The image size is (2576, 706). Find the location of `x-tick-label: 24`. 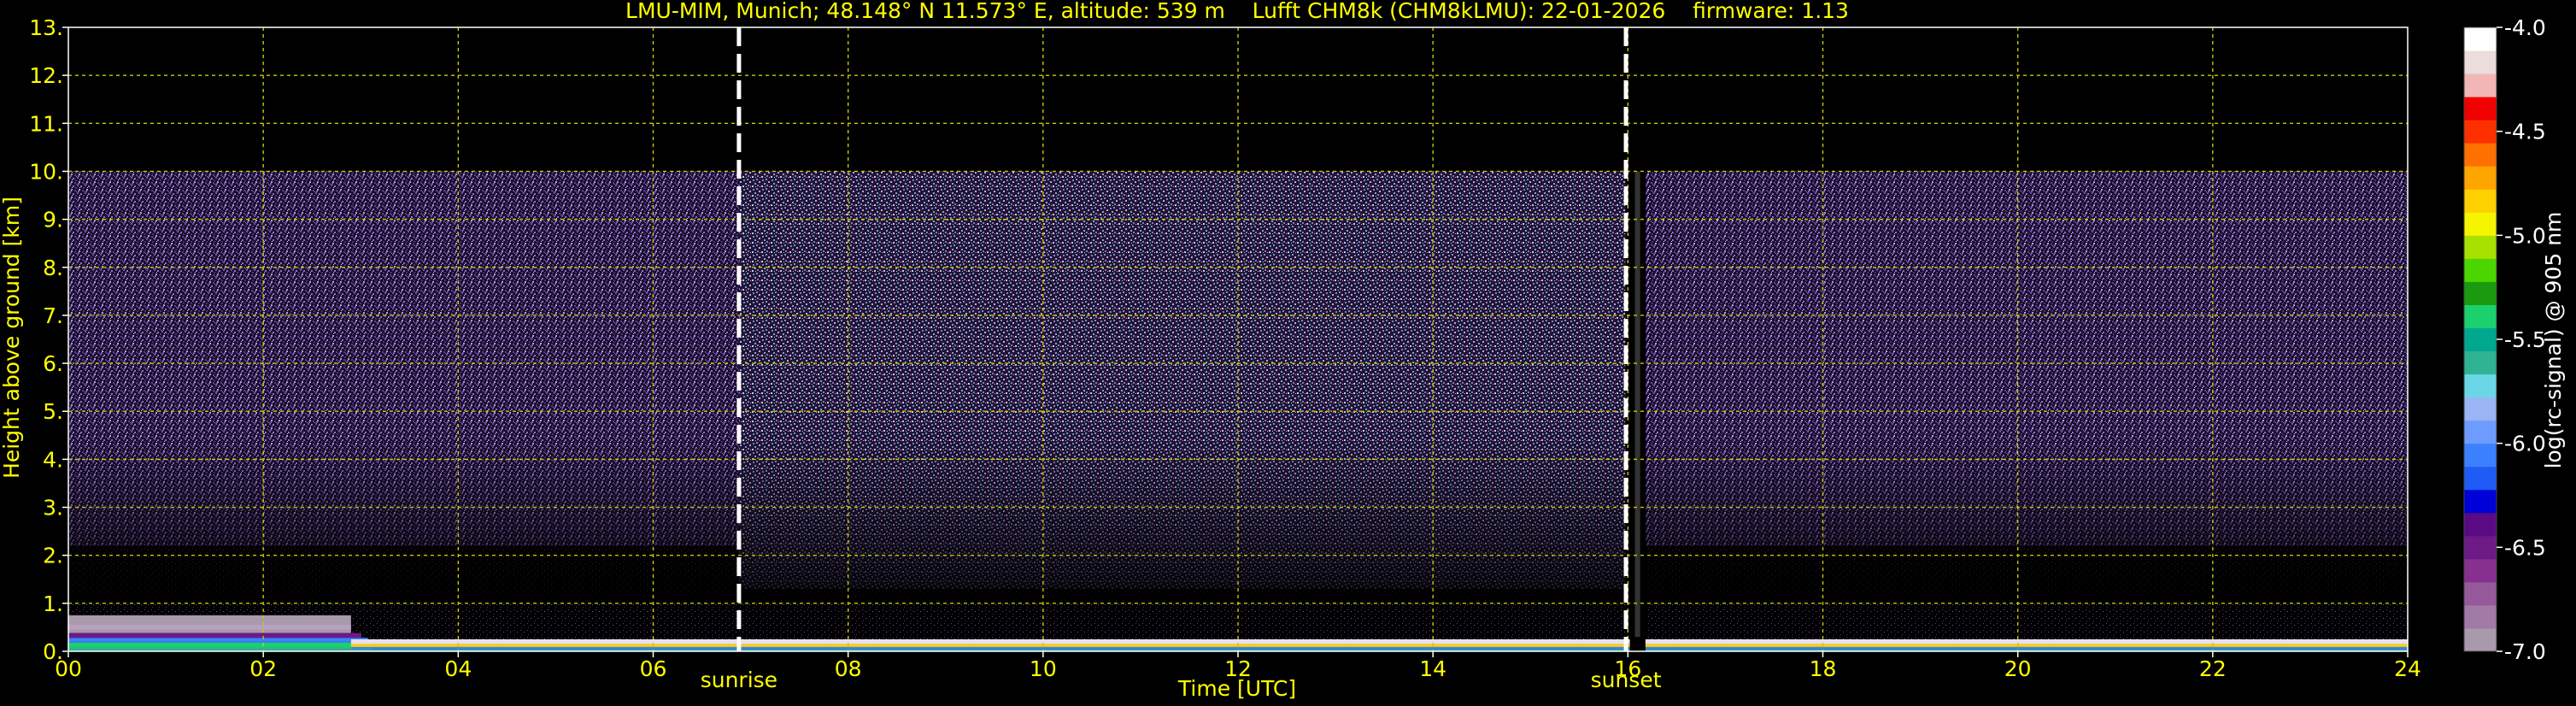

x-tick-label: 24 is located at coordinates (2407, 668).